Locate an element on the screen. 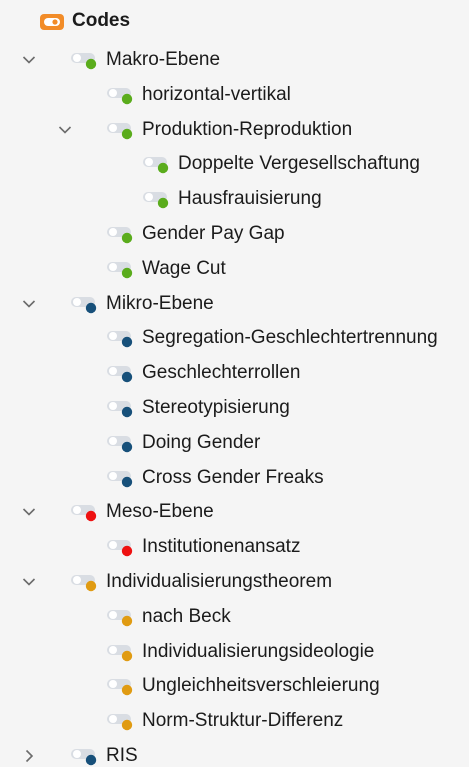 This screenshot has height=767, width=469. code-label: Cross Gender Freaks is located at coordinates (233, 478).